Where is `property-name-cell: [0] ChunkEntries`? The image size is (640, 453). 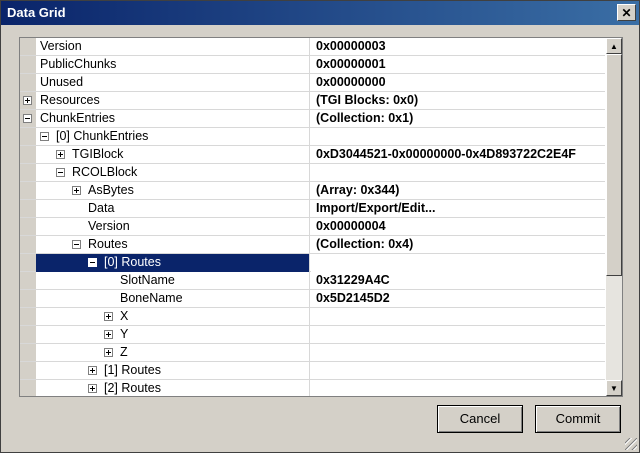 property-name-cell: [0] ChunkEntries is located at coordinates (173, 137).